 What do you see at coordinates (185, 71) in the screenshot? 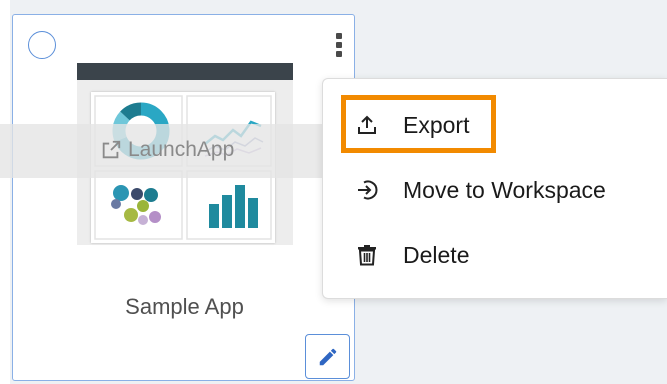
I see `thumbnail-header-bar` at bounding box center [185, 71].